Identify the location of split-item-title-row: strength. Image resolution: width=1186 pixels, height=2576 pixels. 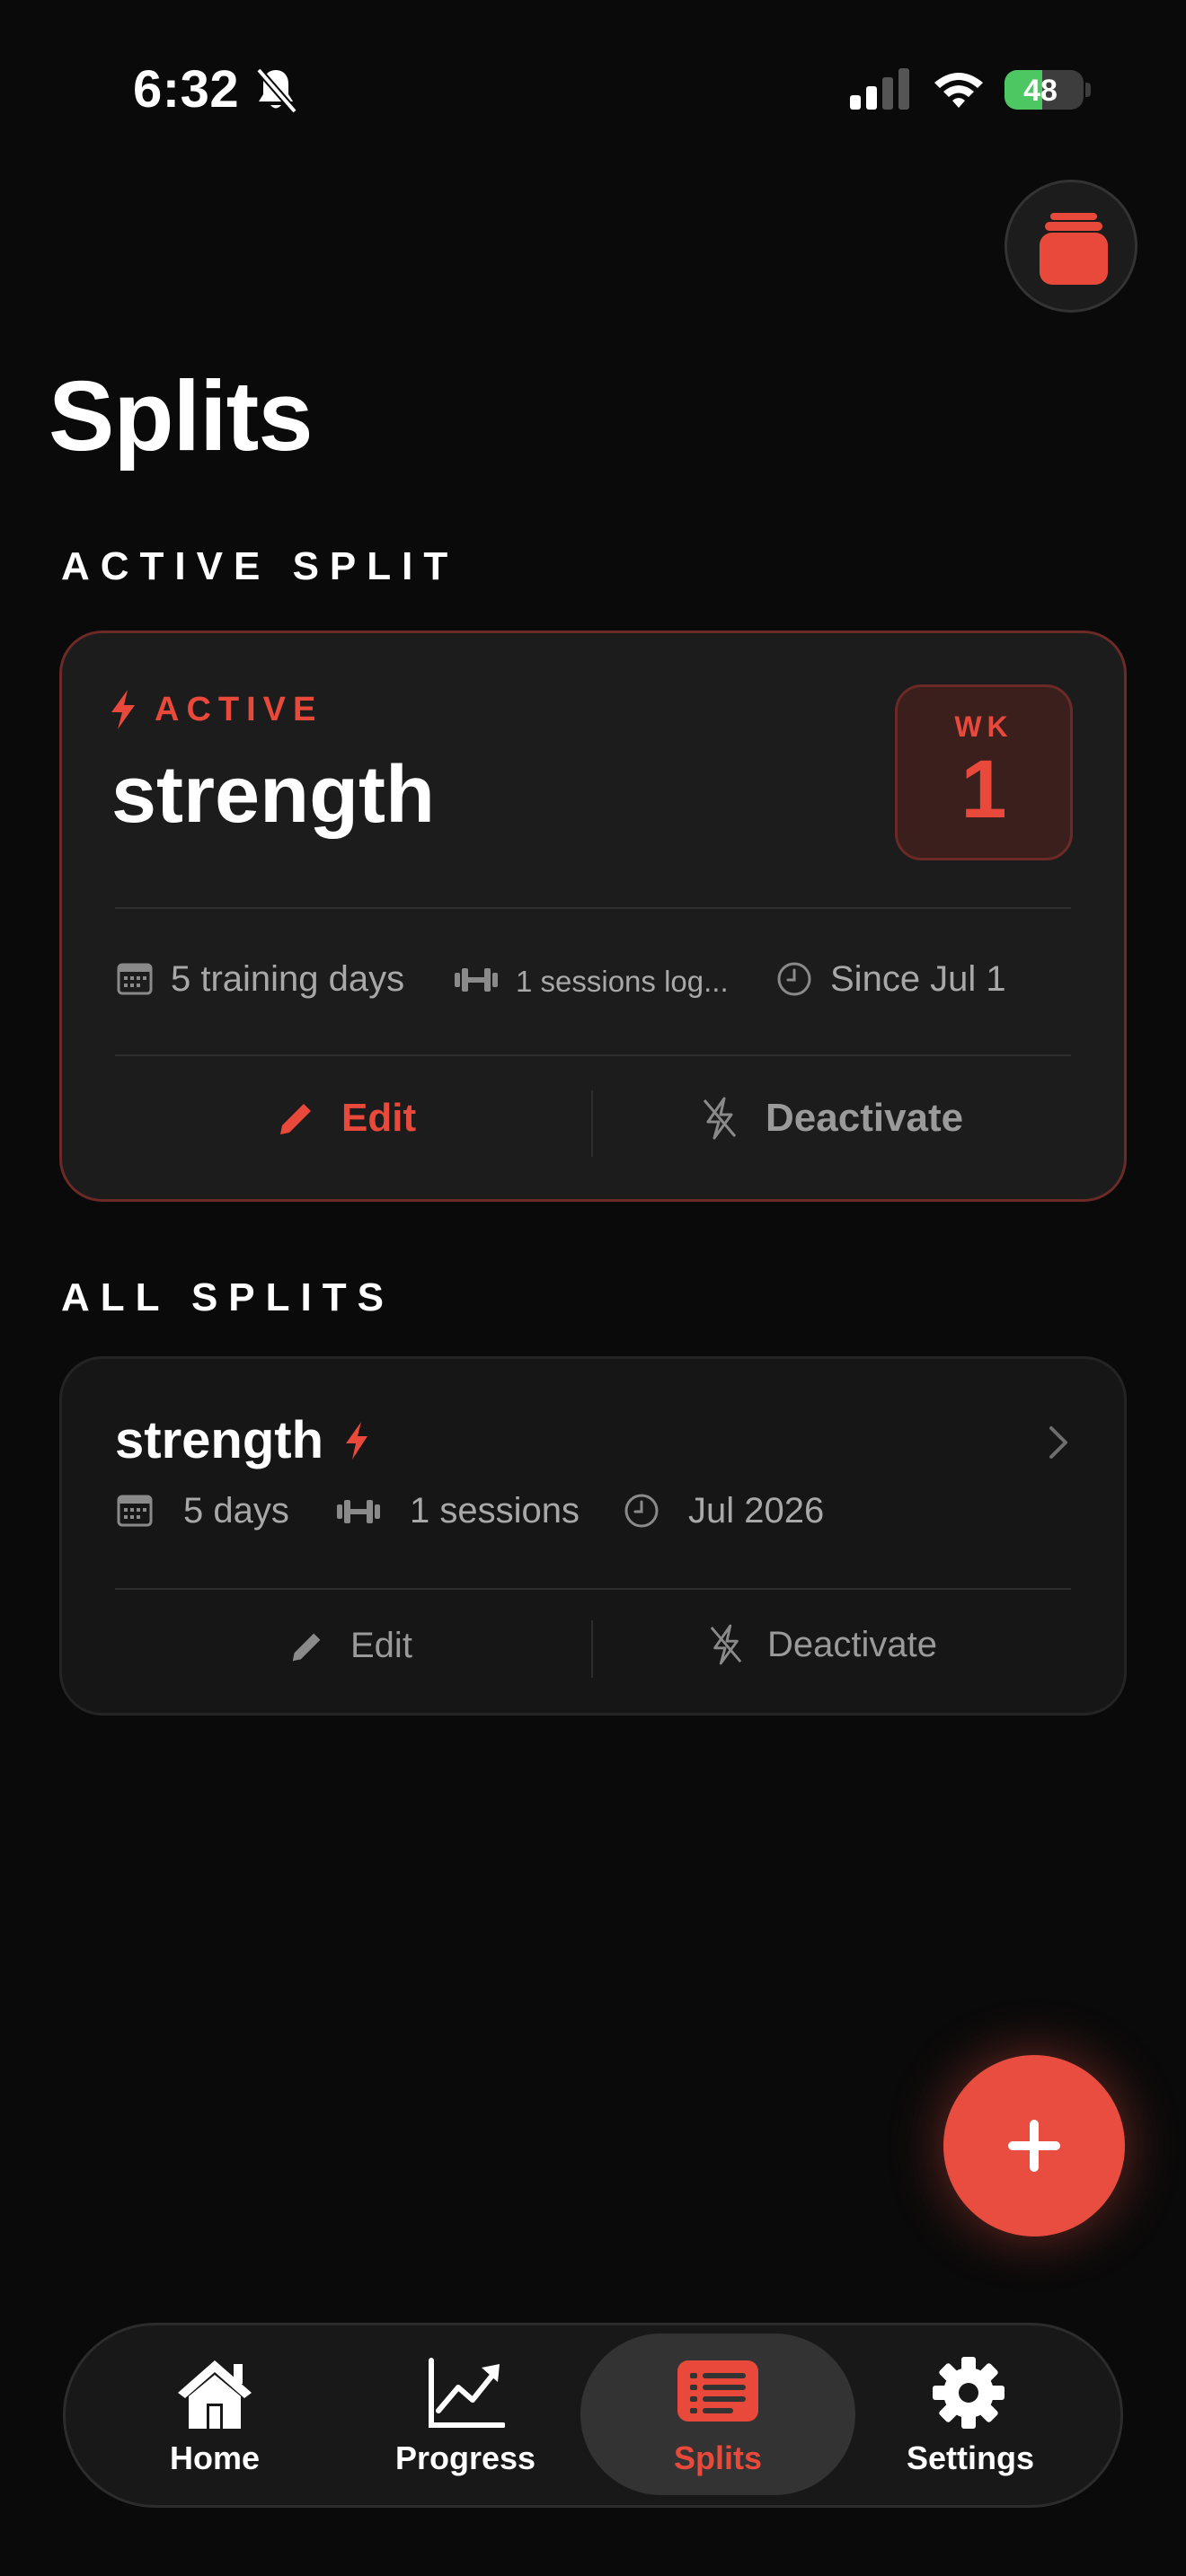
(242, 1440).